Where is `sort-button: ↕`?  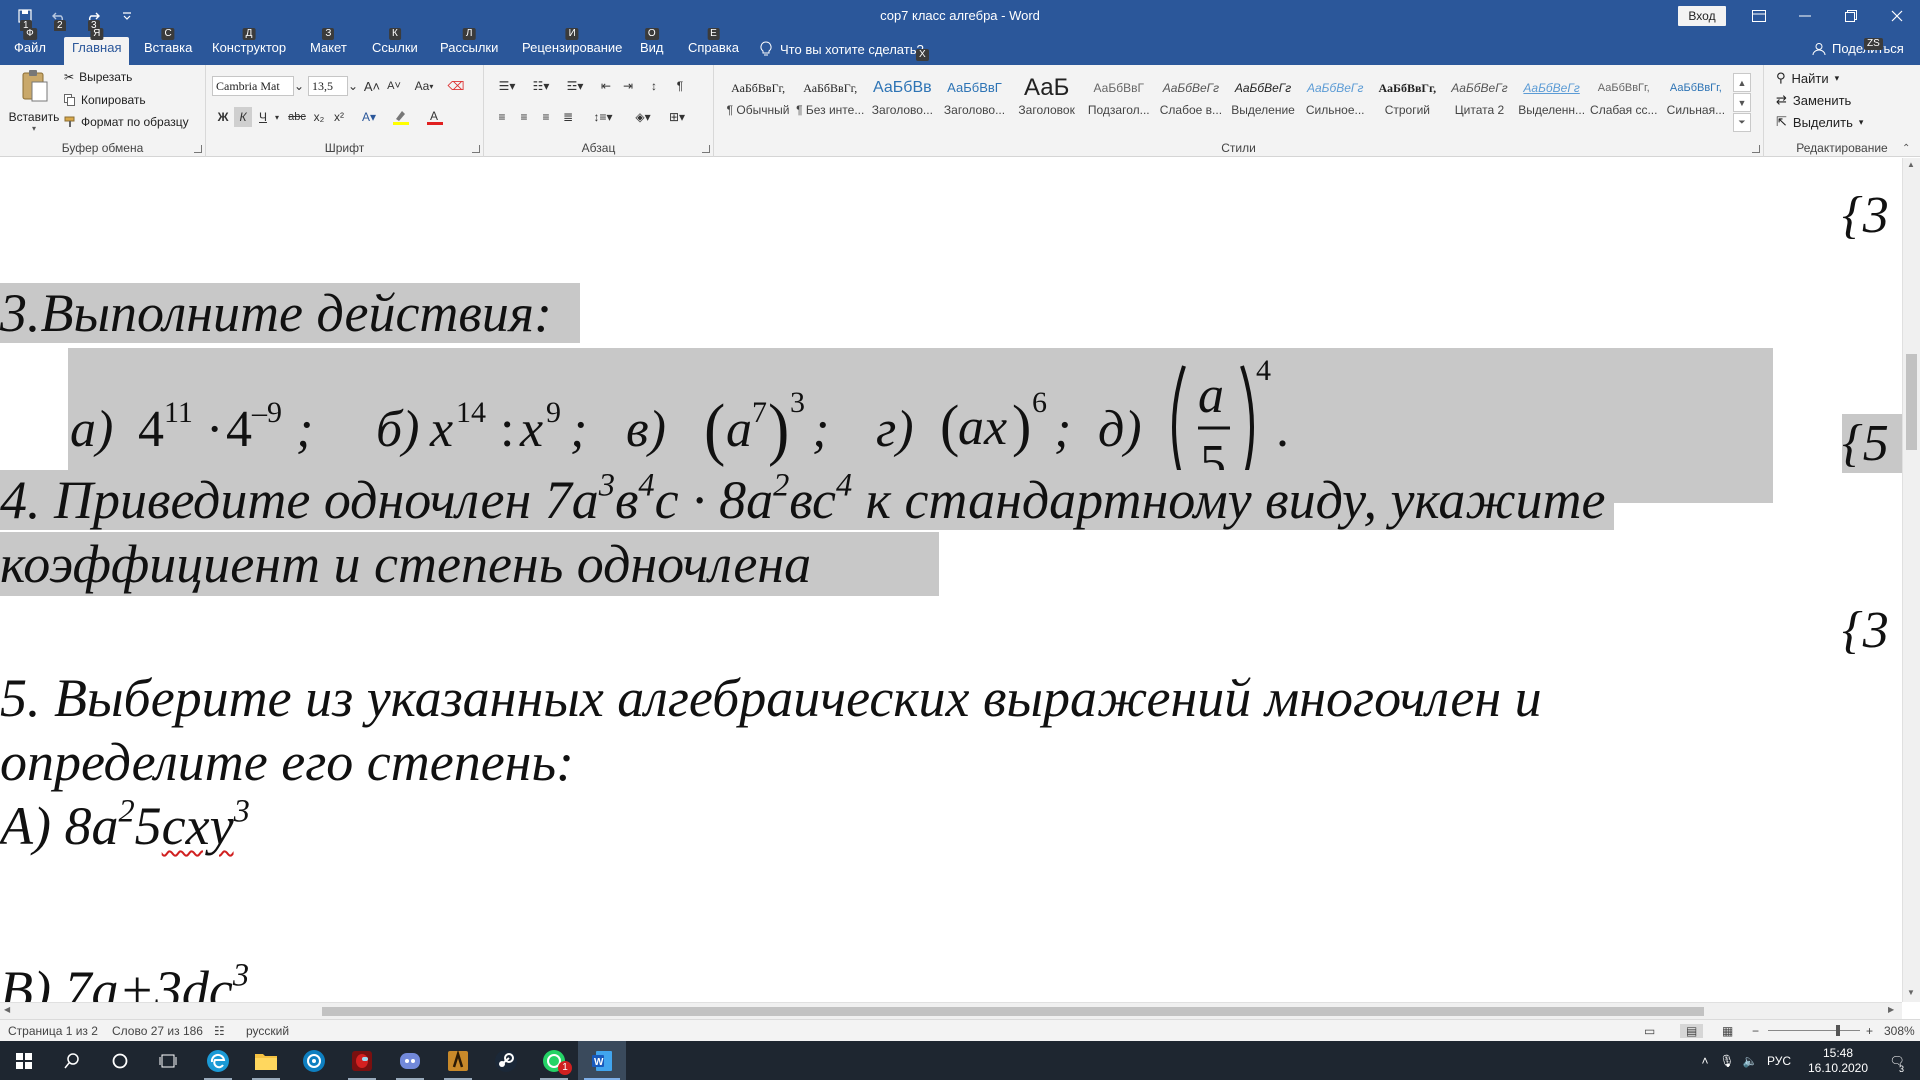 sort-button: ↕ is located at coordinates (654, 86).